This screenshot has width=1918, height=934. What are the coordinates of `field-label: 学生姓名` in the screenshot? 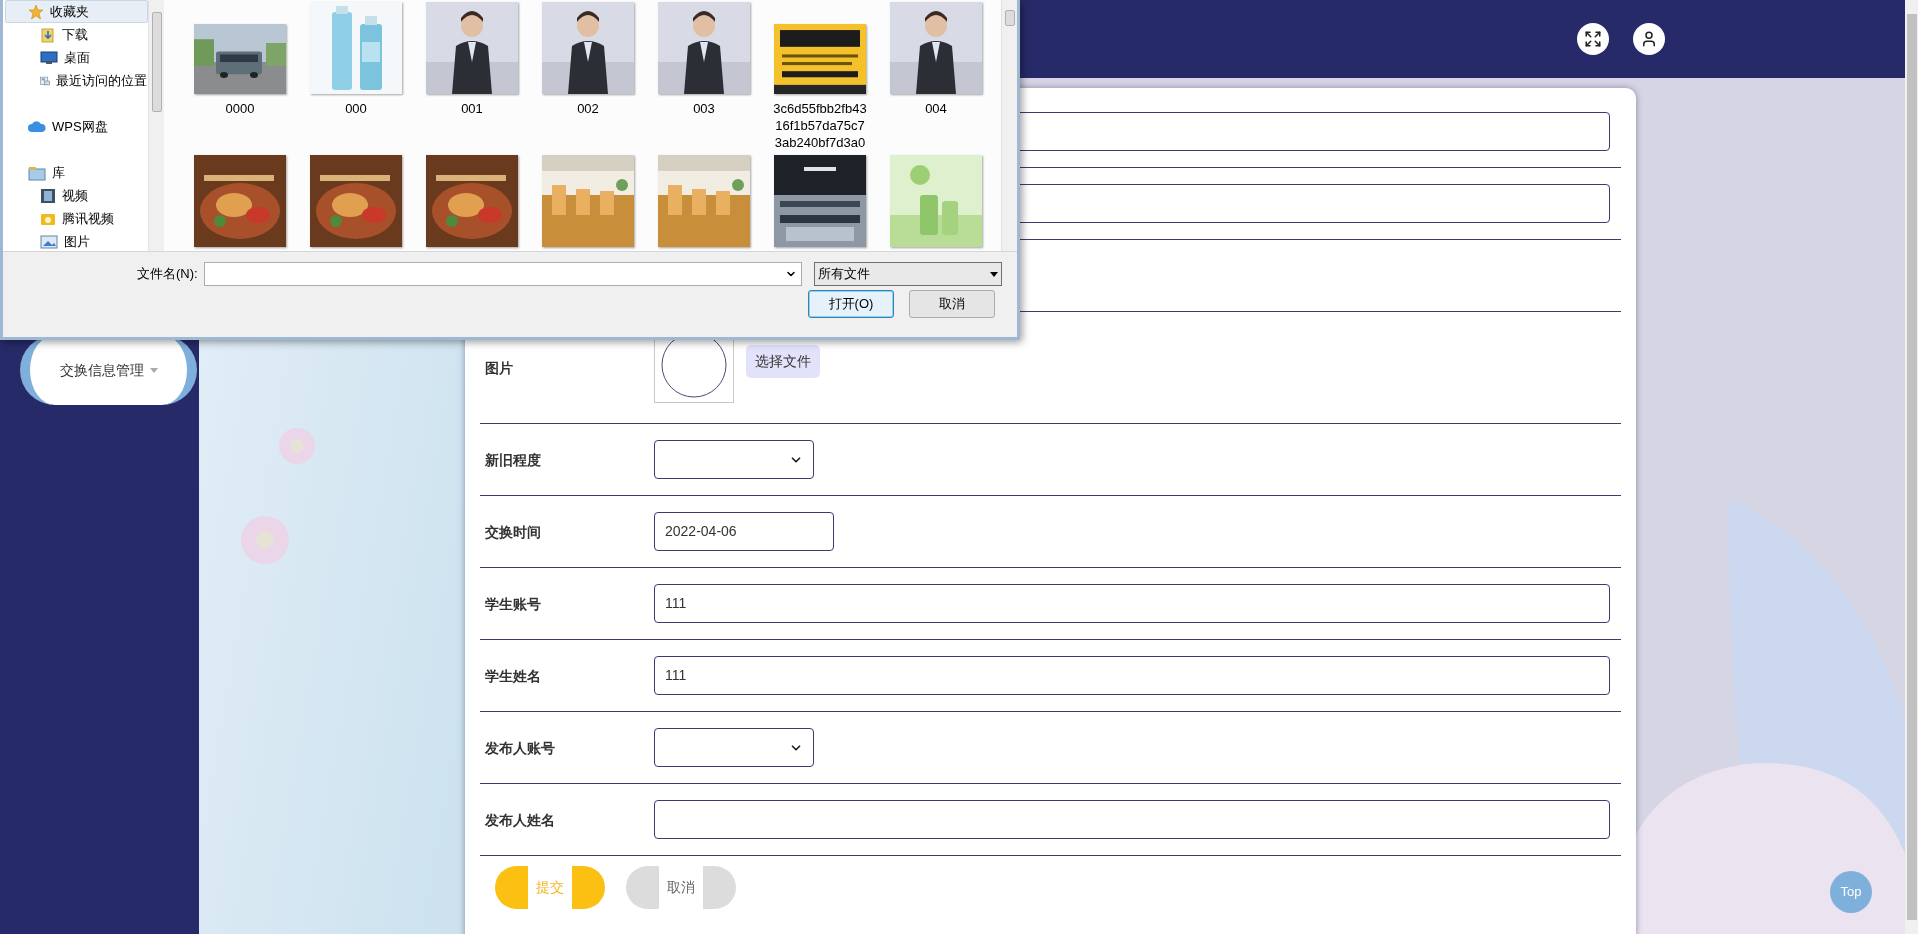 It's located at (513, 675).